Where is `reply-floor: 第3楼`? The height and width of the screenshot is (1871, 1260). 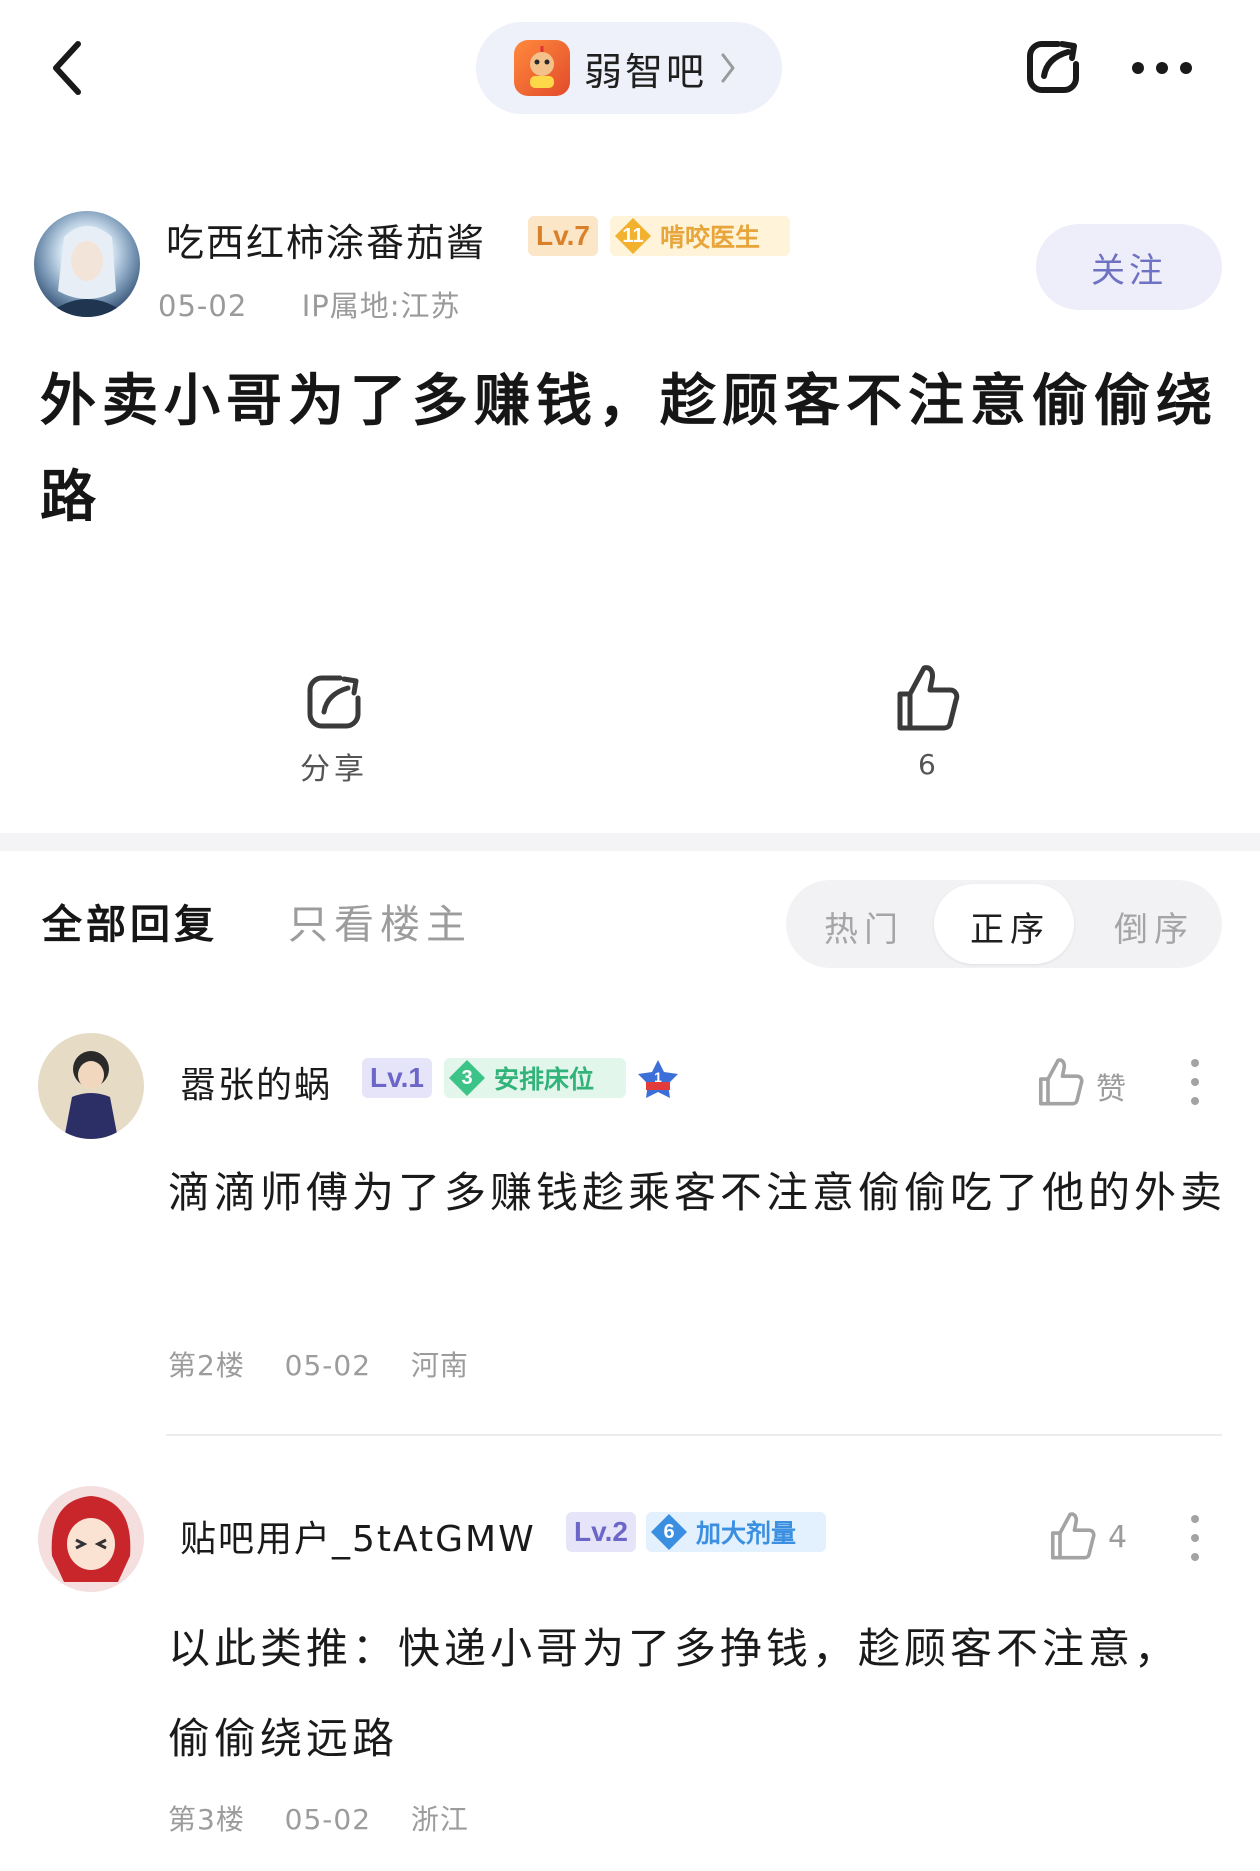 reply-floor: 第3楼 is located at coordinates (206, 1819).